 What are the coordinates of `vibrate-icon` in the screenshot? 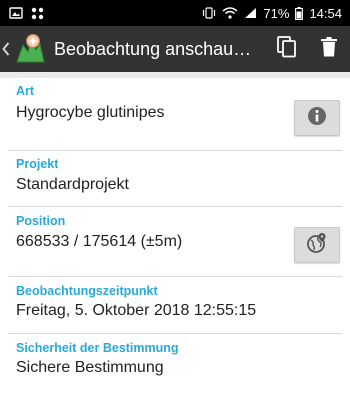 It's located at (209, 13).